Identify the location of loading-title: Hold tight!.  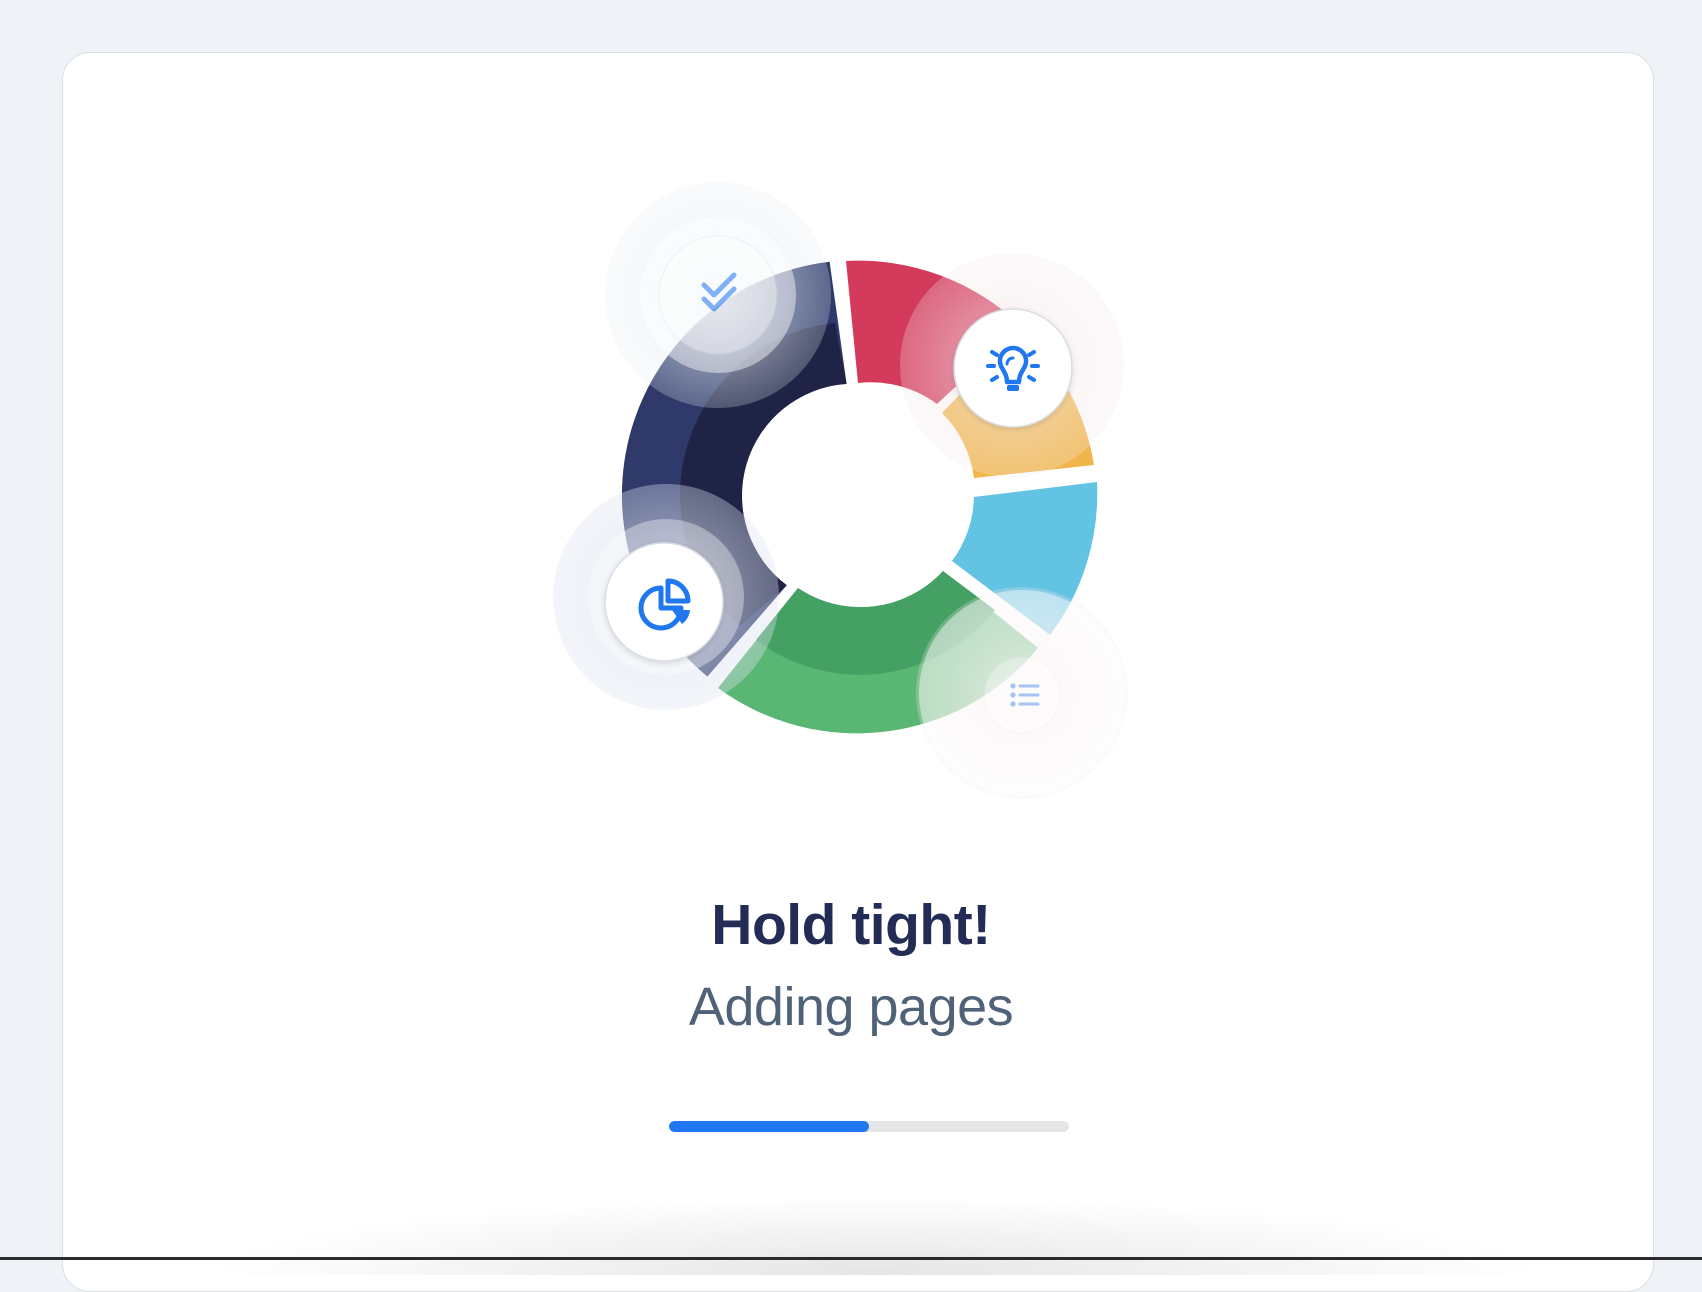
(851, 925).